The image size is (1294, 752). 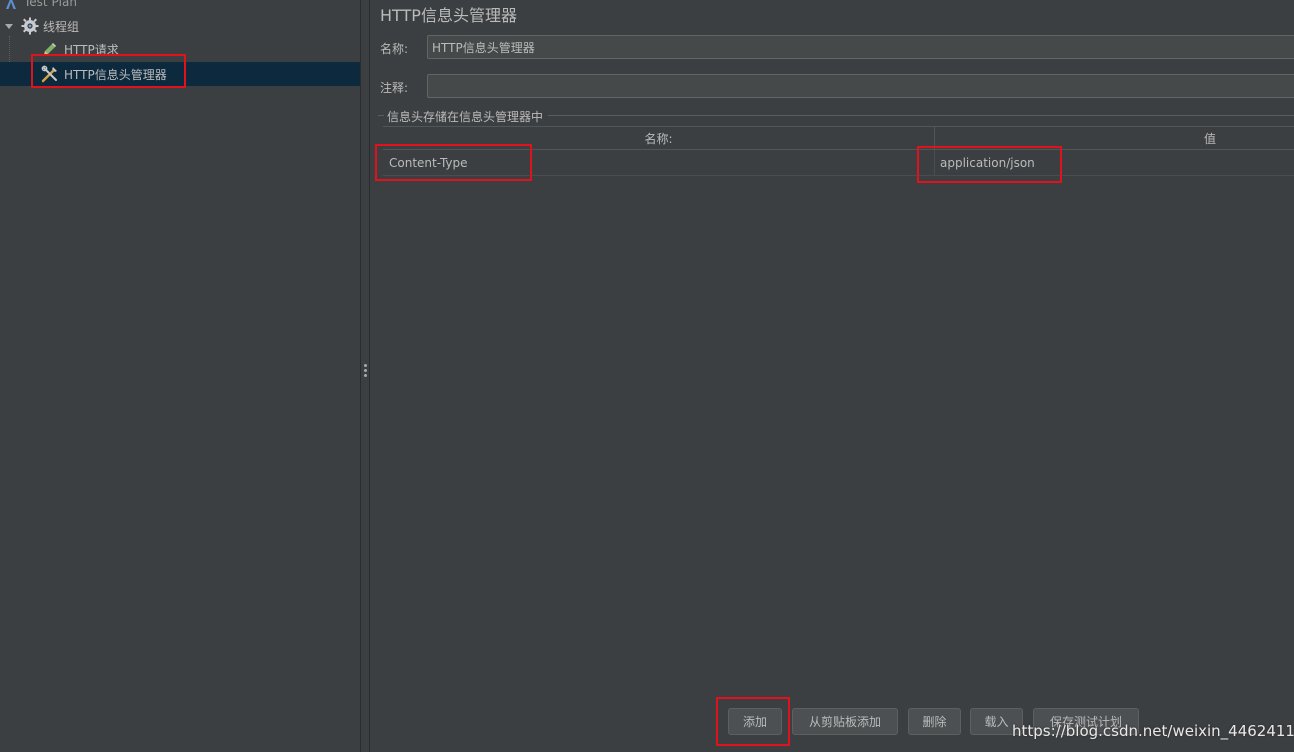 What do you see at coordinates (1117, 162) in the screenshot?
I see `table-cell-value: application/json` at bounding box center [1117, 162].